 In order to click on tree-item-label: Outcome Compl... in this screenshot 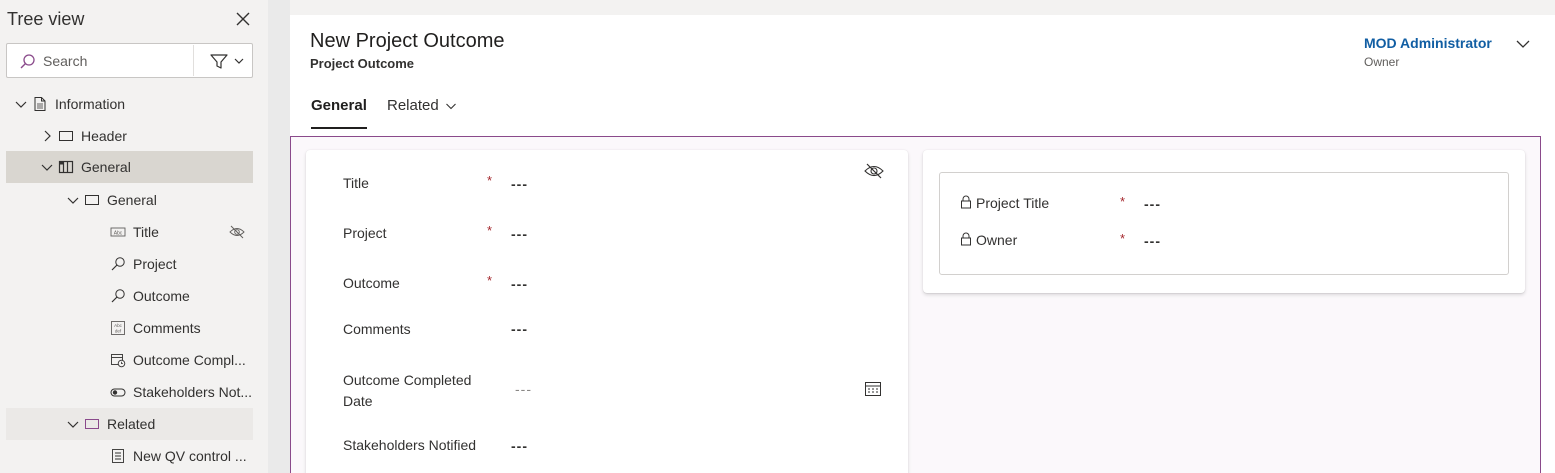, I will do `click(189, 360)`.